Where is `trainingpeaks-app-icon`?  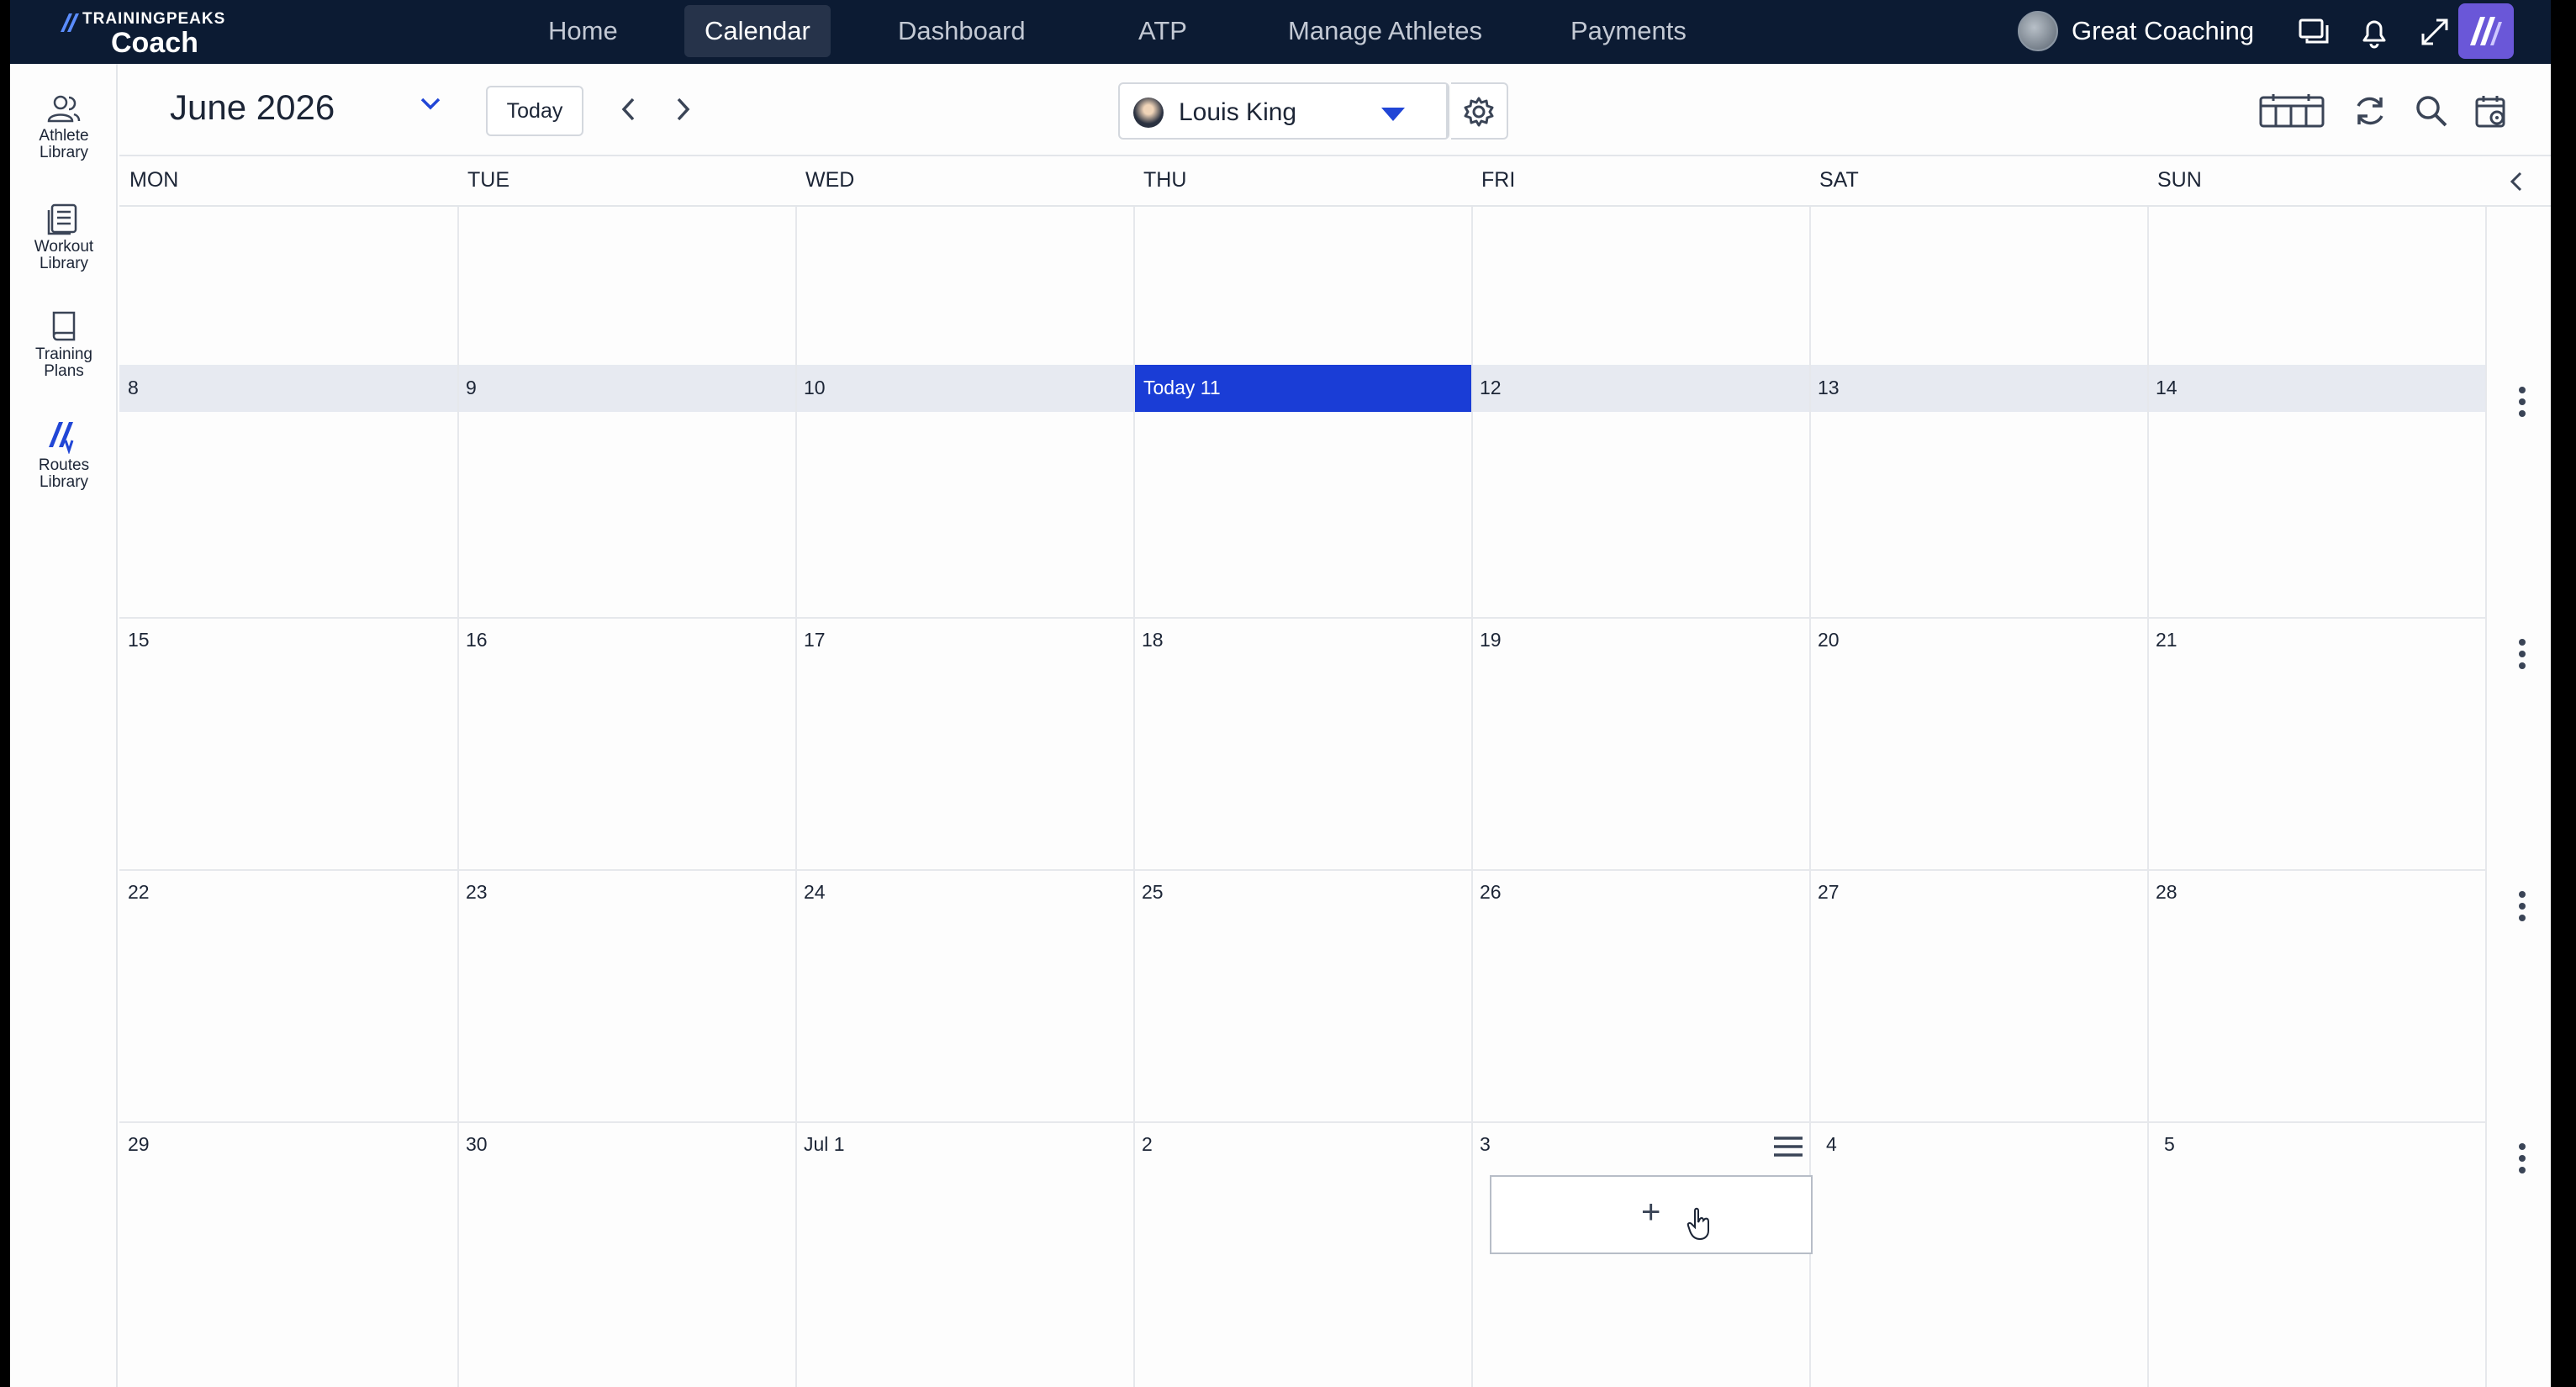 trainingpeaks-app-icon is located at coordinates (2486, 31).